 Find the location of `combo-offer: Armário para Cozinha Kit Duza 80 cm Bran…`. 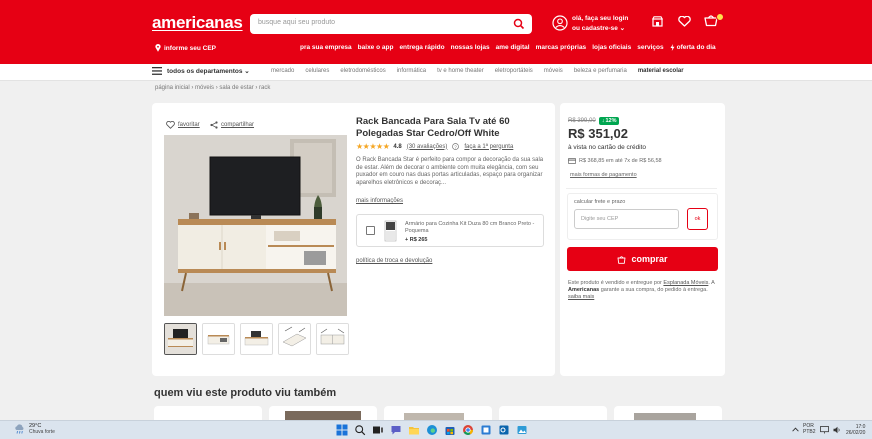

combo-offer: Armário para Cozinha Kit Duza 80 cm Bran… is located at coordinates (450, 230).